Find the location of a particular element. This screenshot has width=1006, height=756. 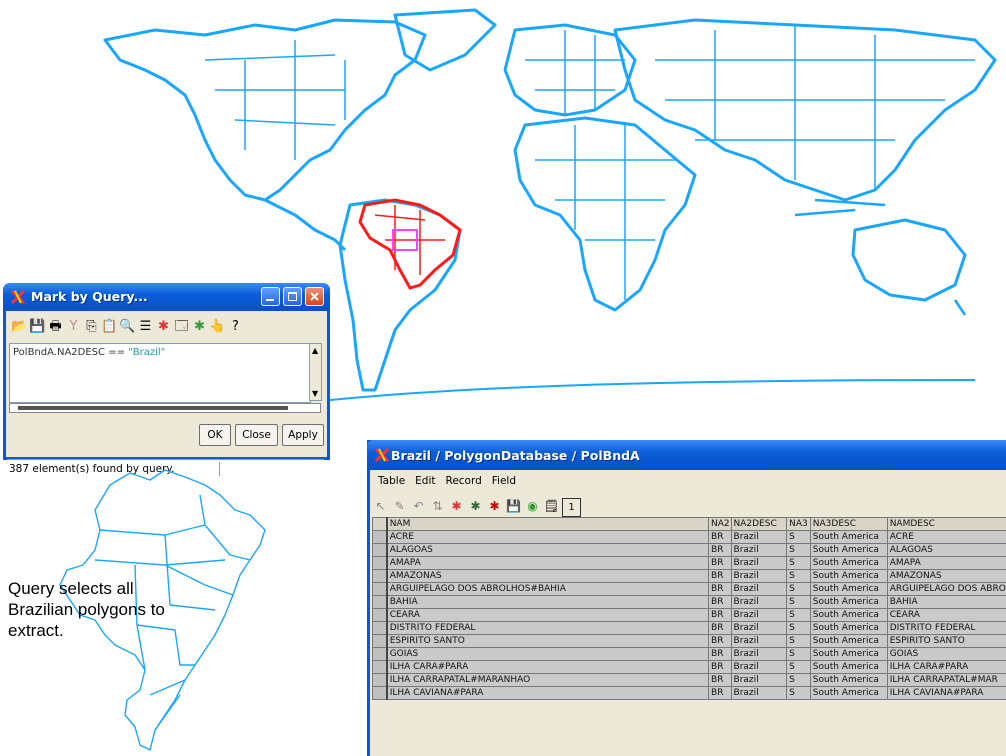

find-icon: 🔍 is located at coordinates (127, 326).